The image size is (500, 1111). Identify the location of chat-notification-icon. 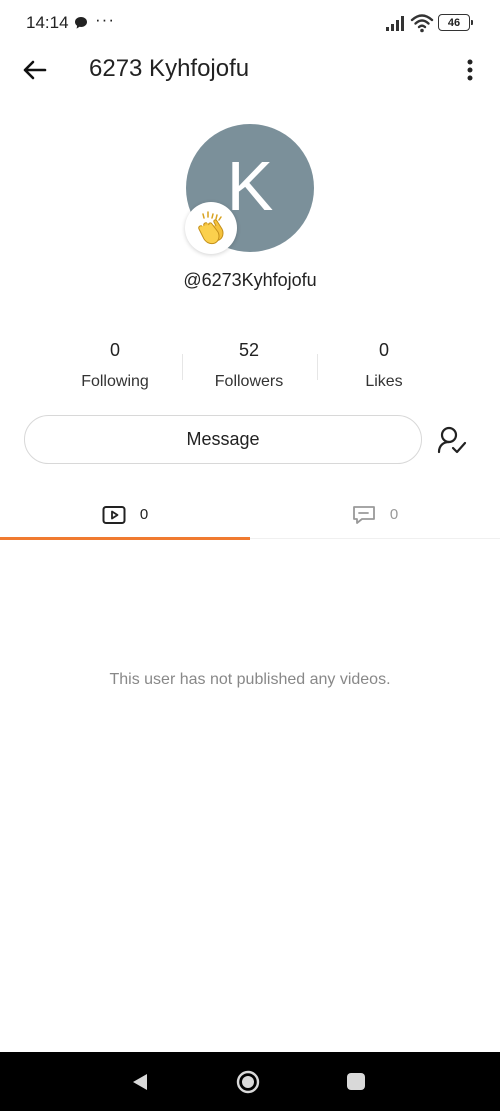
(81, 23).